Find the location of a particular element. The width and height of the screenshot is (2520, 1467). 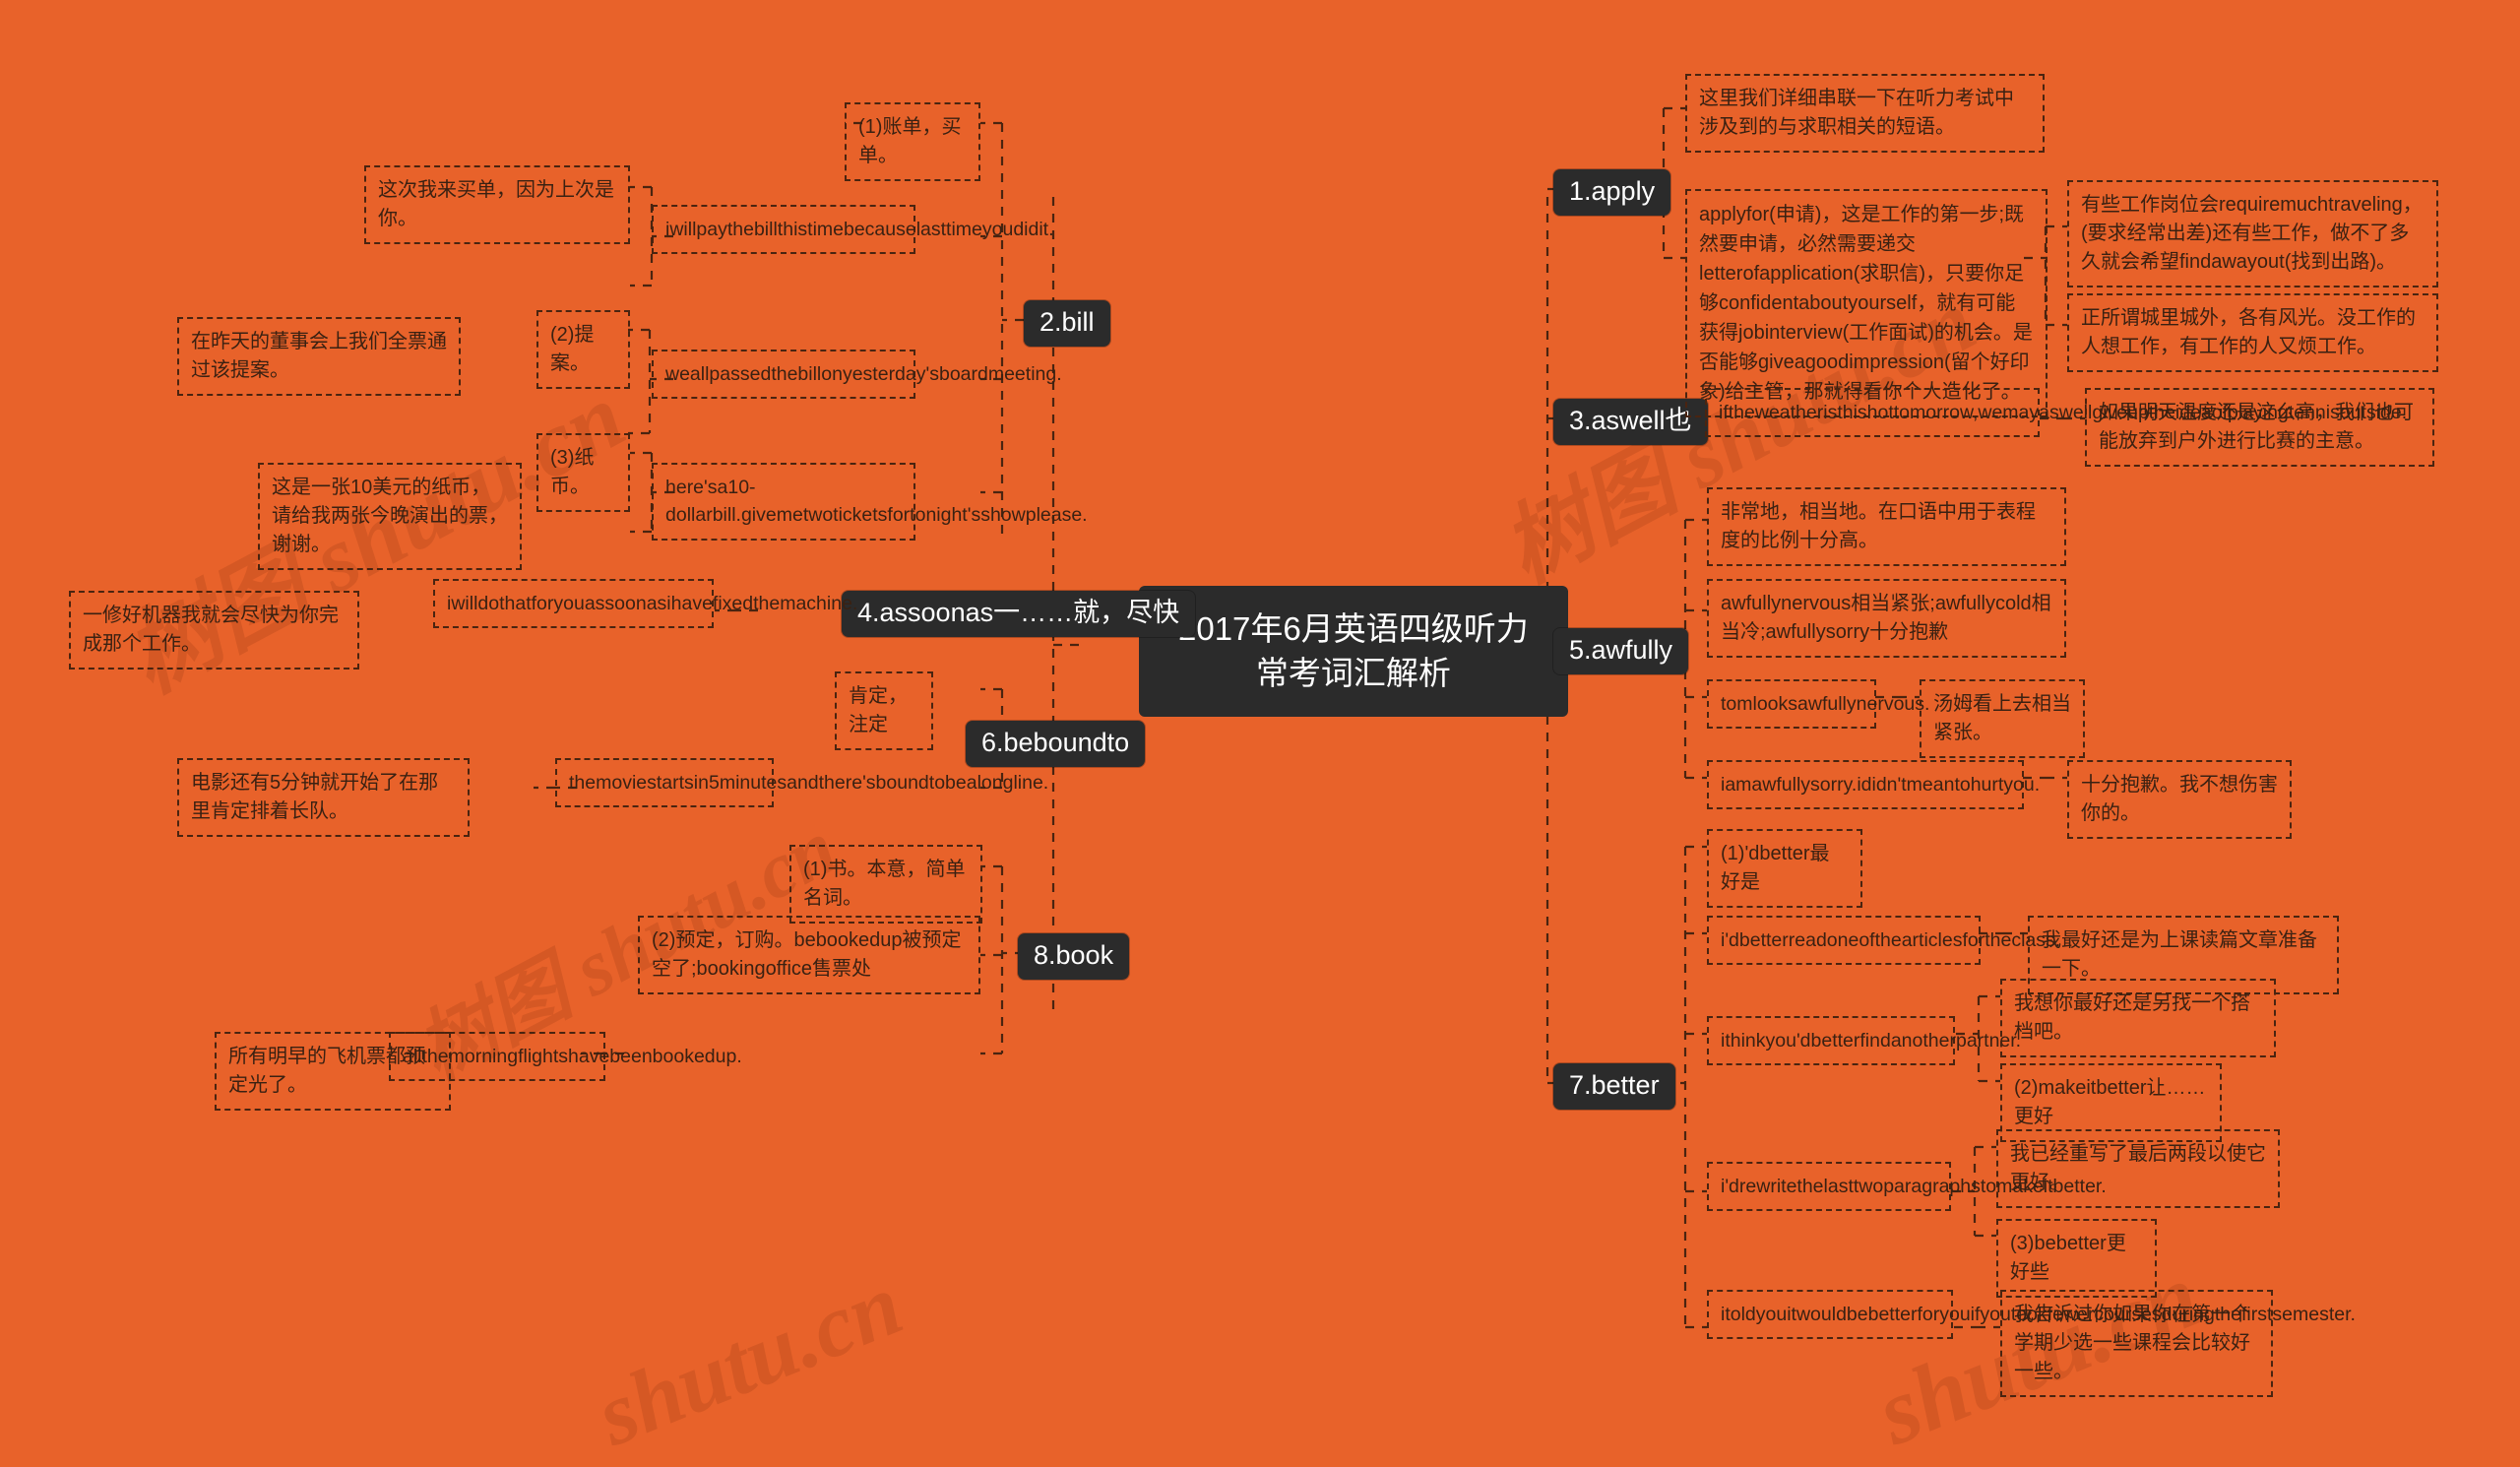

topic-better: 7.better is located at coordinates (1614, 1087).